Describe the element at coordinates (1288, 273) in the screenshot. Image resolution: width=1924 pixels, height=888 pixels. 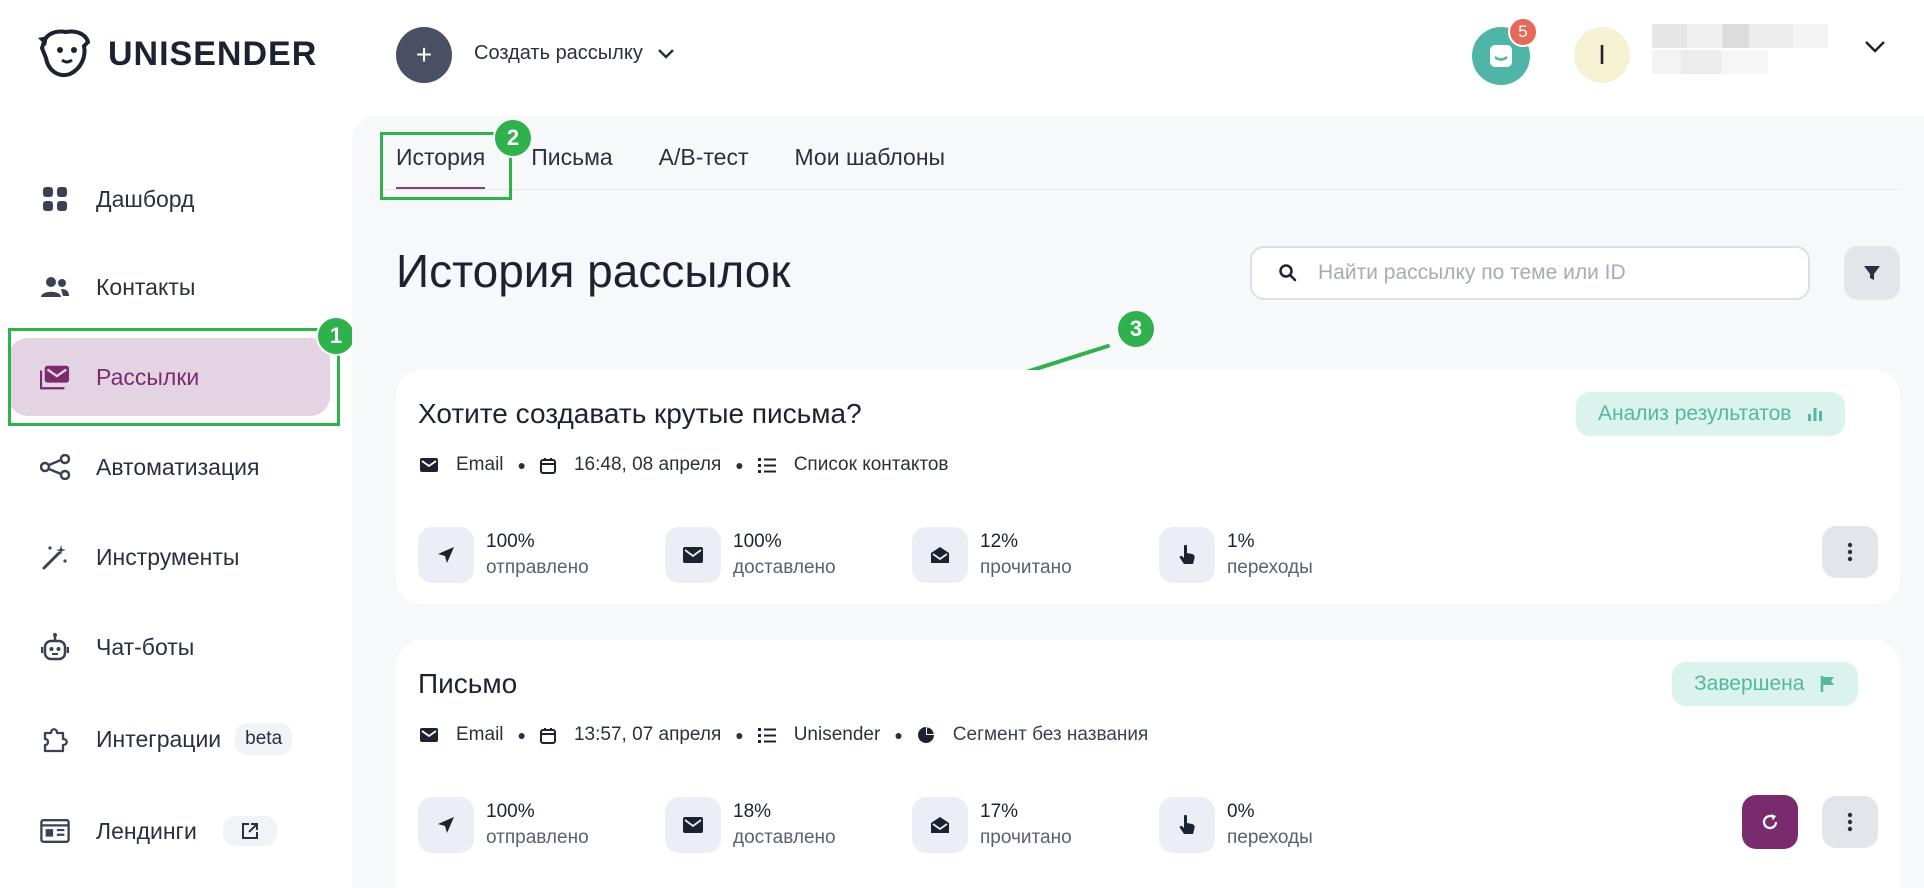
I see `search-icon` at that location.